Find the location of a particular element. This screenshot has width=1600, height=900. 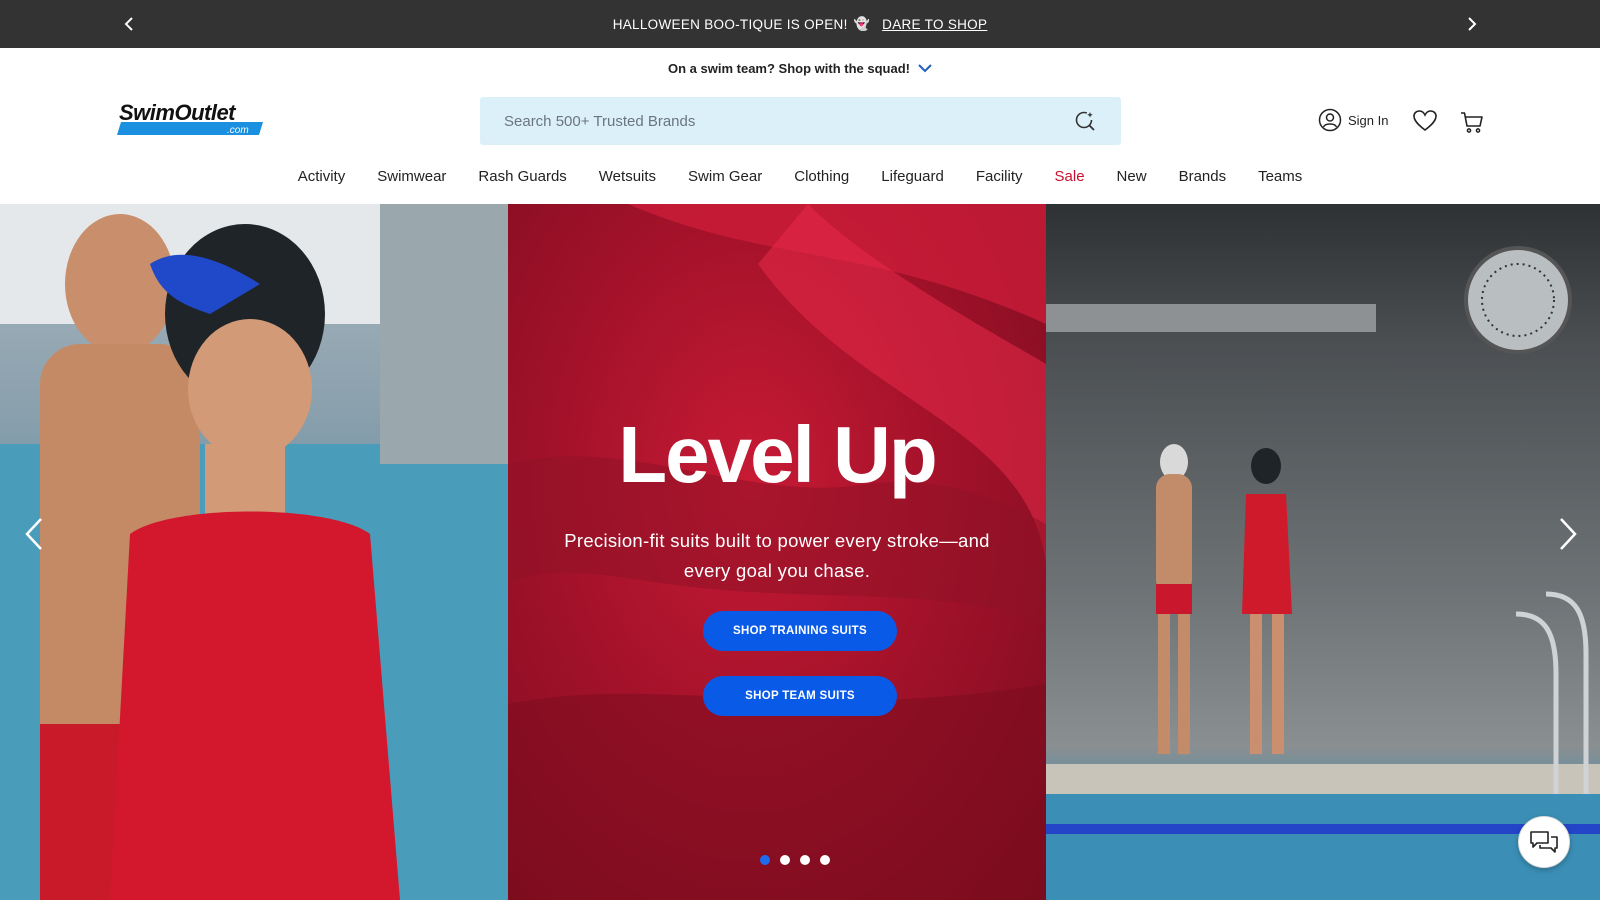

nav-facility: Facility is located at coordinates (999, 177).